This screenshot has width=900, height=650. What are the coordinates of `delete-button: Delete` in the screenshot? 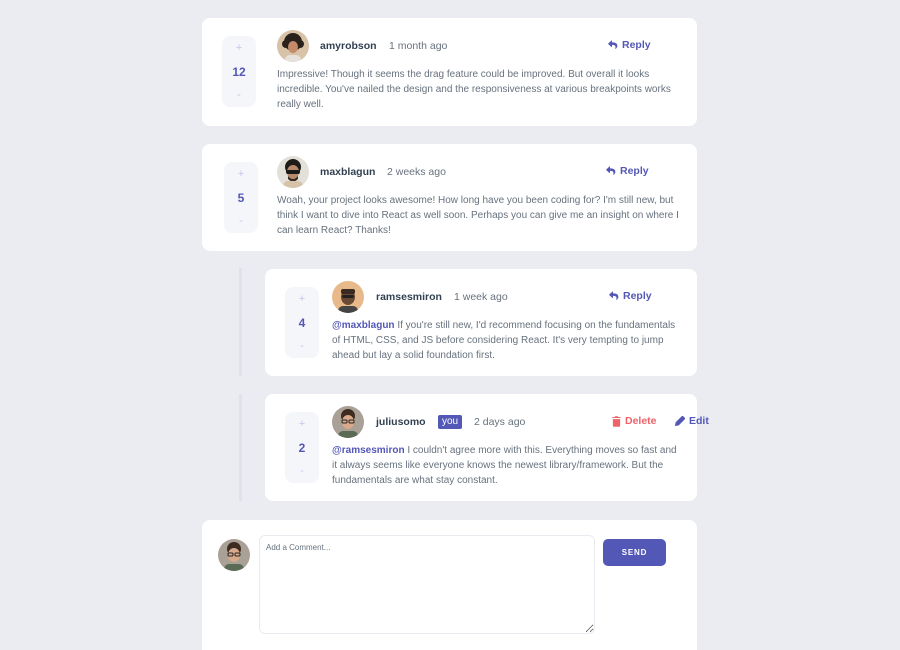 It's located at (634, 421).